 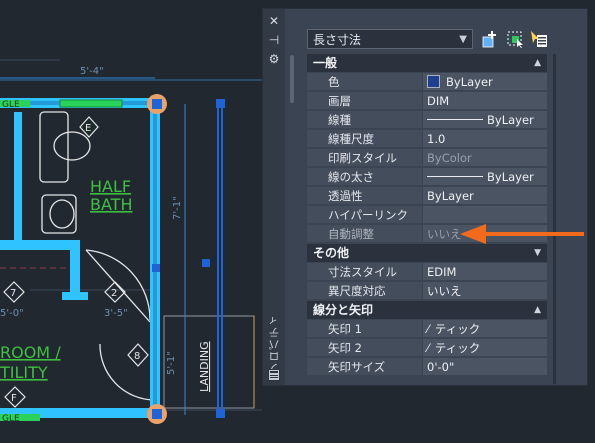 I want to click on property-value-arrow1: ⁄ ティック, so click(x=485, y=329).